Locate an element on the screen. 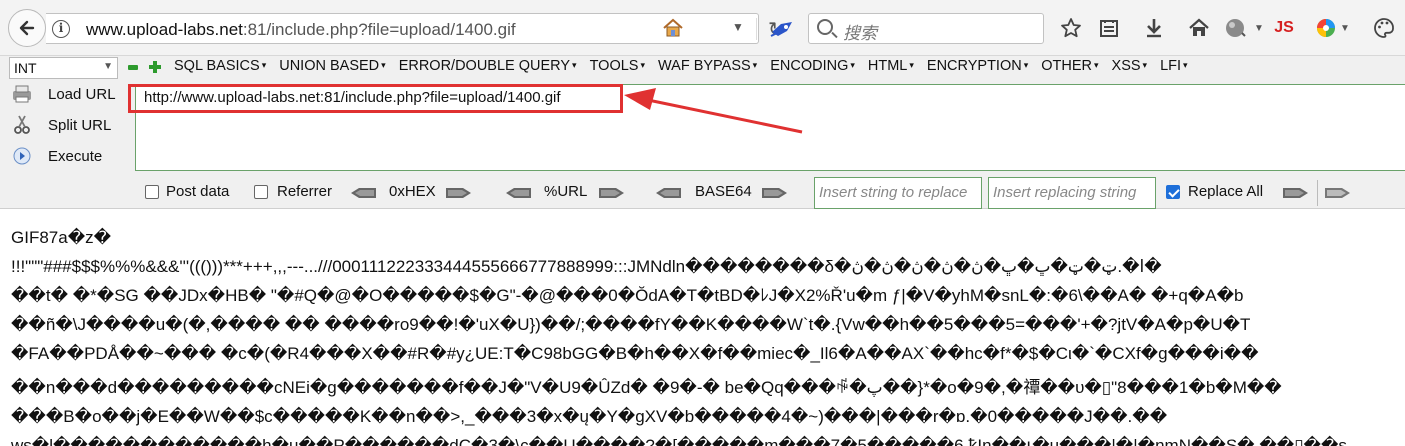  menu-other: OTHER is located at coordinates (1069, 66).